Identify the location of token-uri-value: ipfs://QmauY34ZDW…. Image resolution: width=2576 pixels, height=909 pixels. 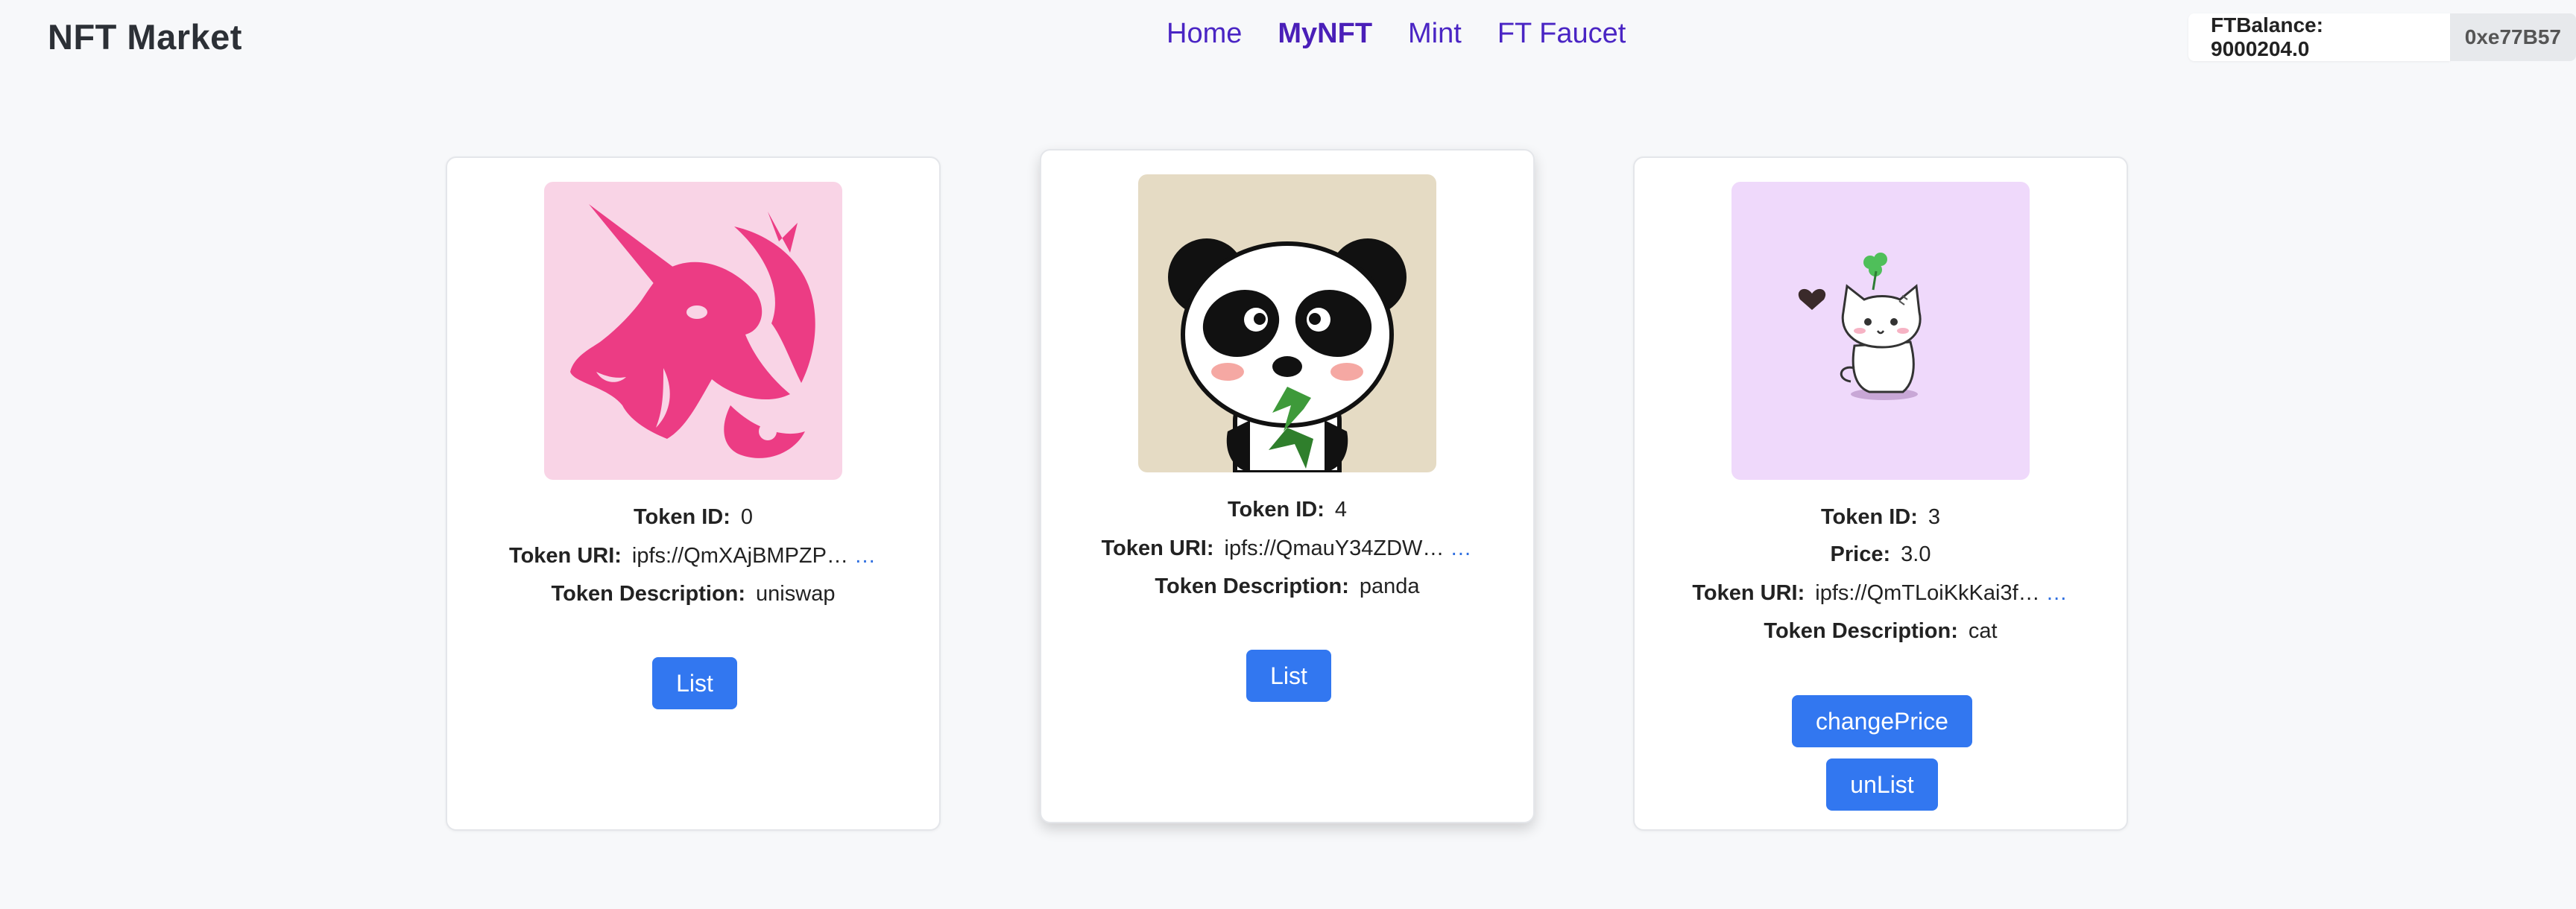
(1334, 548).